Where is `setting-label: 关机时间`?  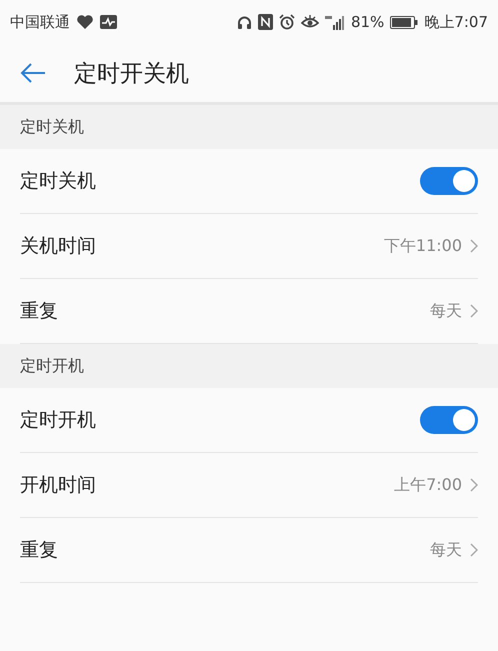 setting-label: 关机时间 is located at coordinates (58, 246).